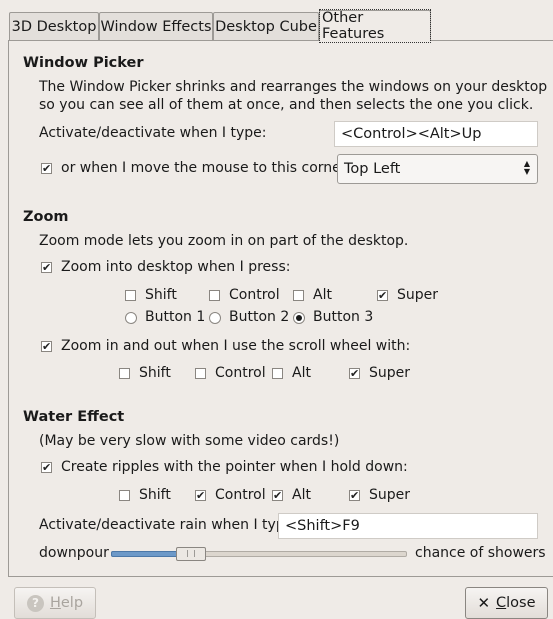 Image resolution: width=553 pixels, height=619 pixels. Describe the element at coordinates (390, 373) in the screenshot. I see `zoom-scroll-super-label: Super` at that location.